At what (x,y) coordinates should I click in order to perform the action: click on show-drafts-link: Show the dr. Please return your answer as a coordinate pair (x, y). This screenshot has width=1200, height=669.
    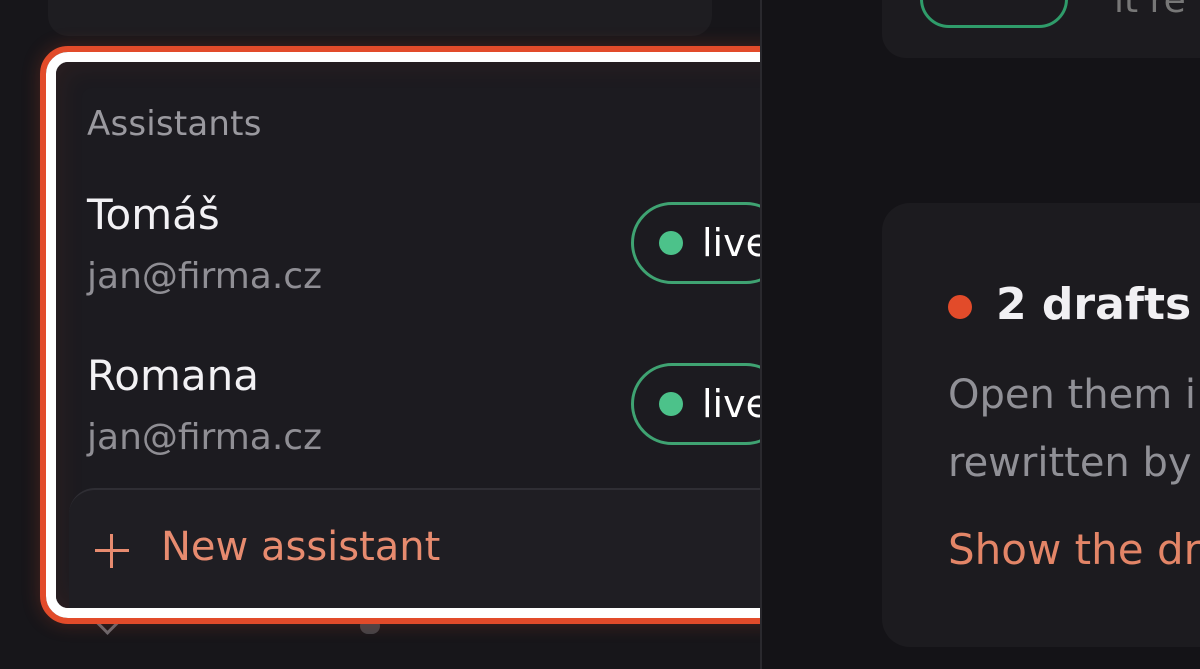
    Looking at the image, I should click on (1074, 549).